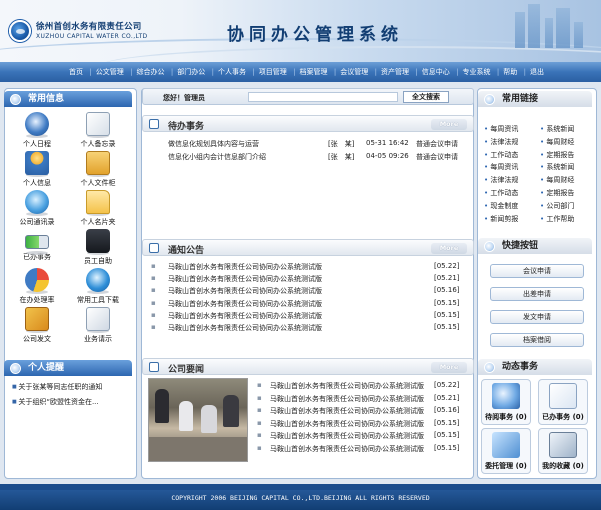  I want to click on news-date: [05.16], so click(447, 410).